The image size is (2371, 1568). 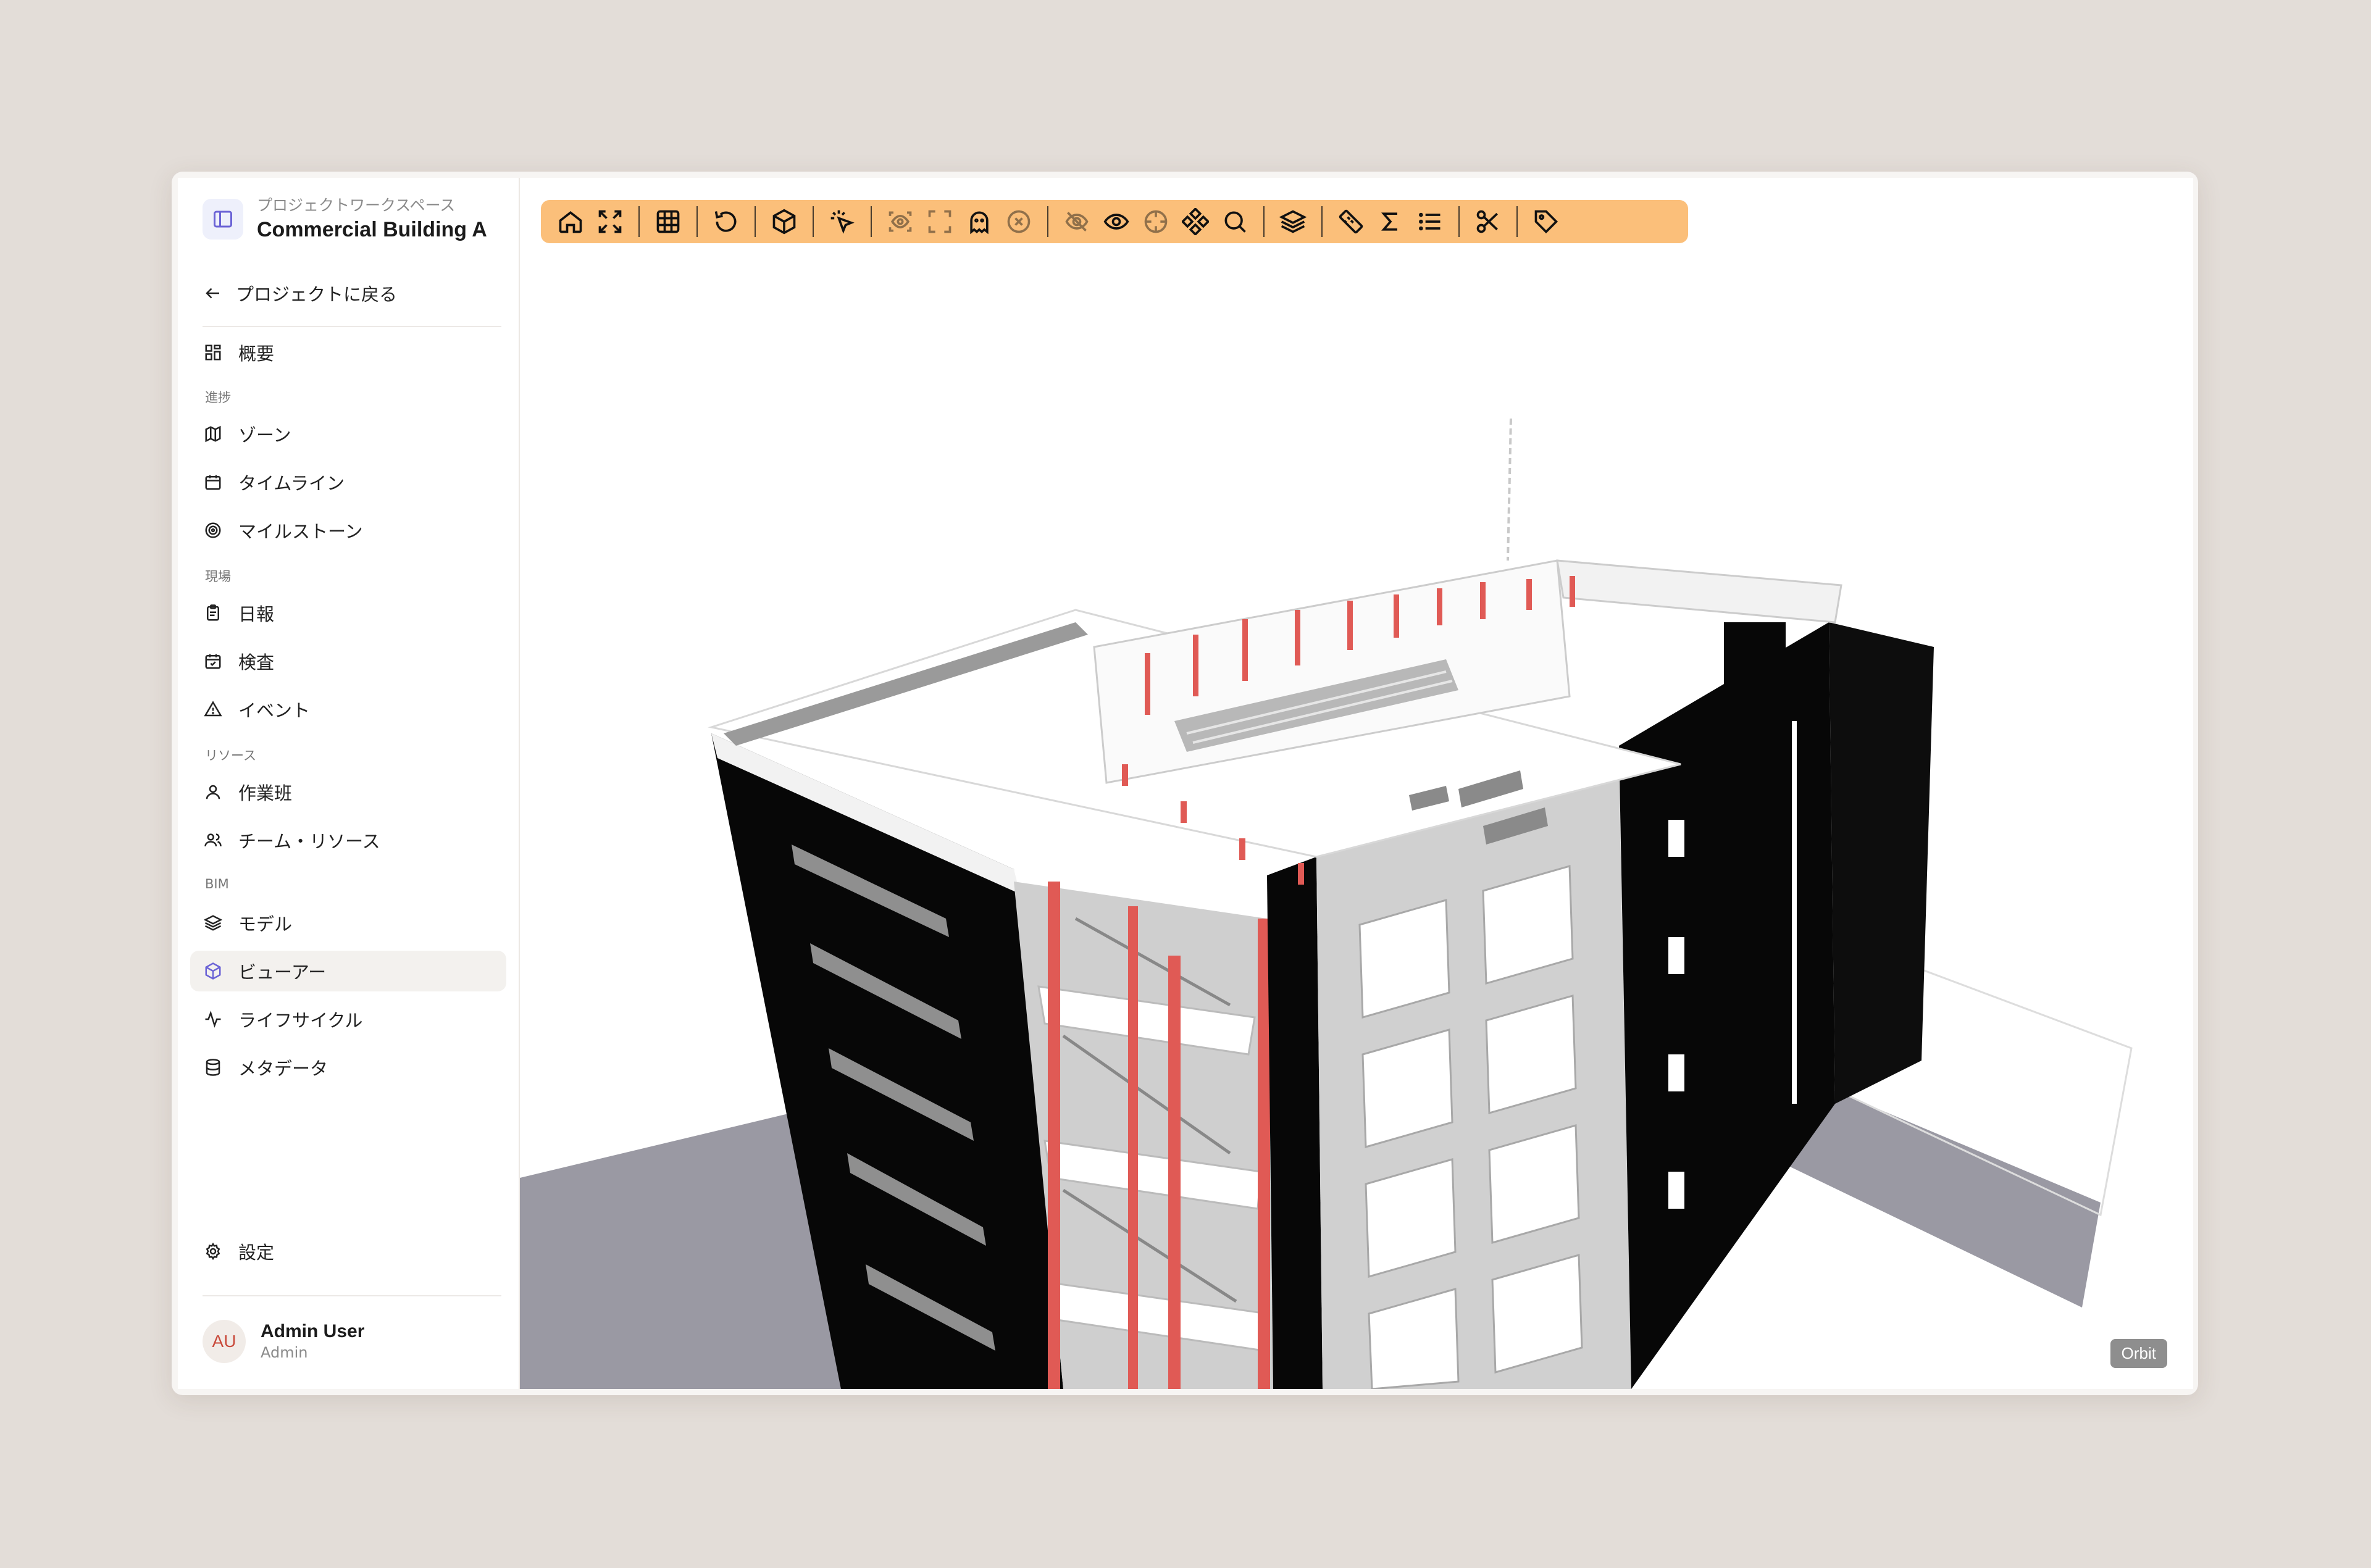 I want to click on isolate-target-icon, so click(x=1156, y=221).